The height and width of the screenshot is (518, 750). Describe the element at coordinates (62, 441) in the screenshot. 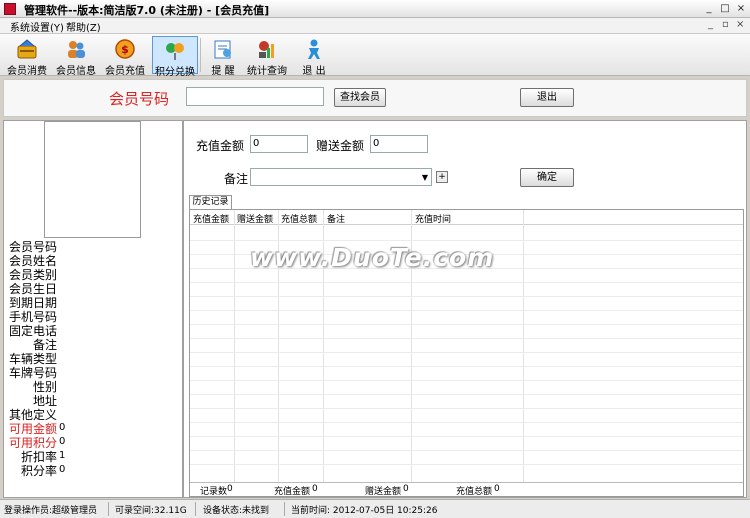

I see `available-points-value: 0` at that location.